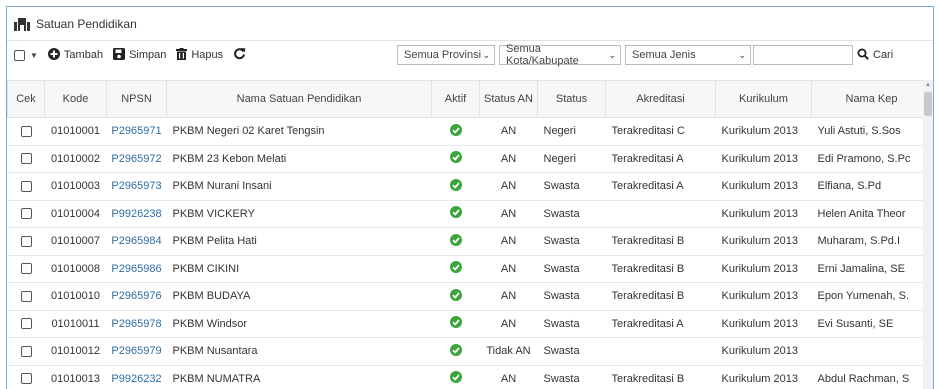 The image size is (940, 389). What do you see at coordinates (75, 377) in the screenshot?
I see `cell-kode: 01010013` at bounding box center [75, 377].